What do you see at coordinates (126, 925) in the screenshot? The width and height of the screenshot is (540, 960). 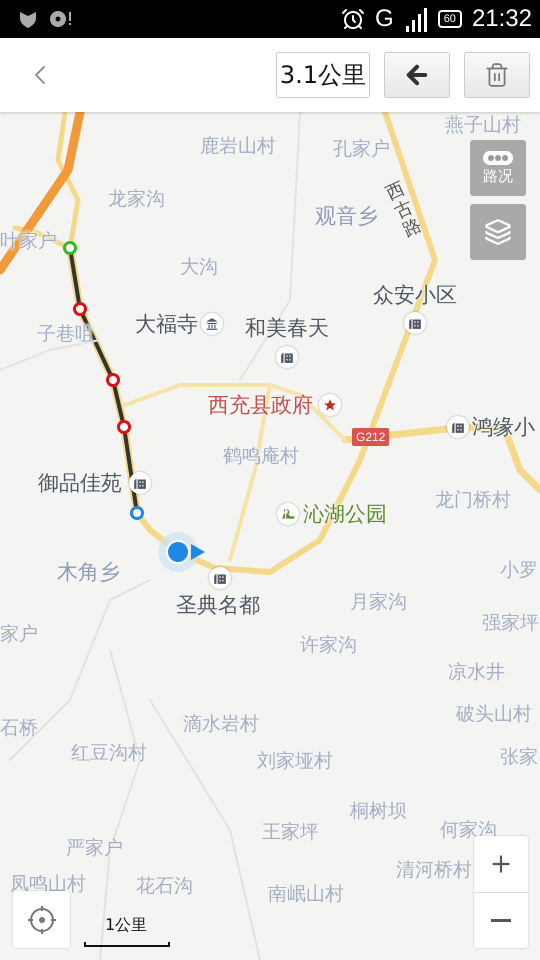 I see `scale-label: 1公里` at bounding box center [126, 925].